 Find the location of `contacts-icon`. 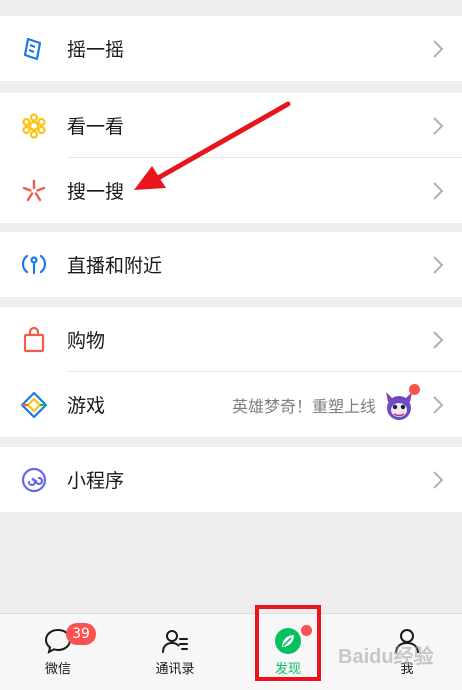

contacts-icon is located at coordinates (175, 641).